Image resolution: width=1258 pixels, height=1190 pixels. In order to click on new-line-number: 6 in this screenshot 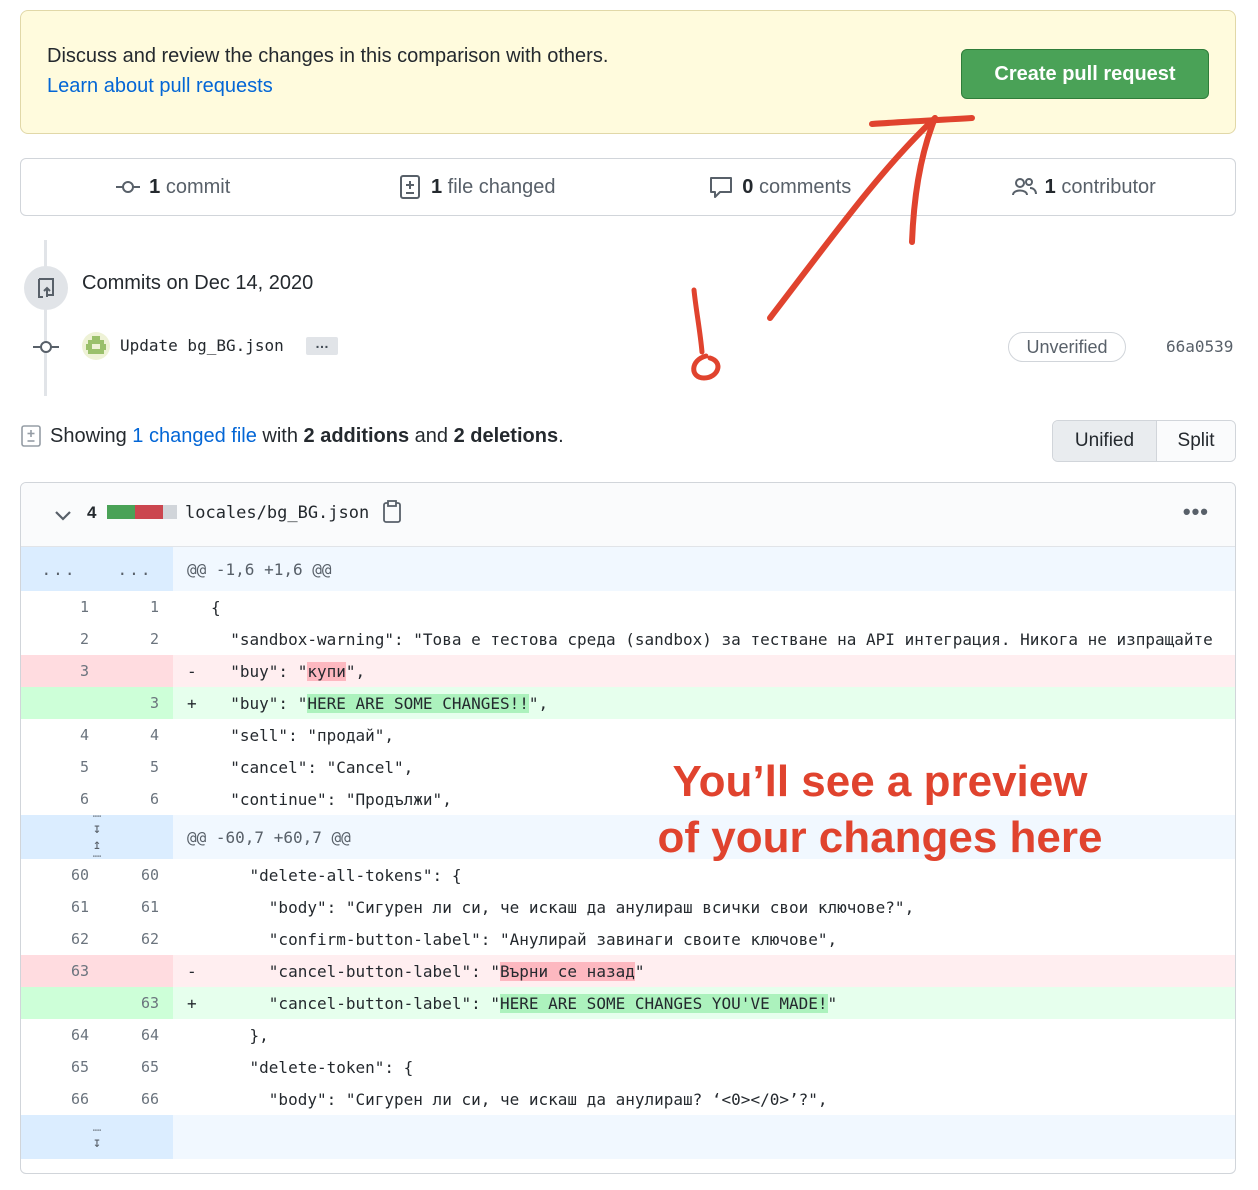, I will do `click(135, 799)`.